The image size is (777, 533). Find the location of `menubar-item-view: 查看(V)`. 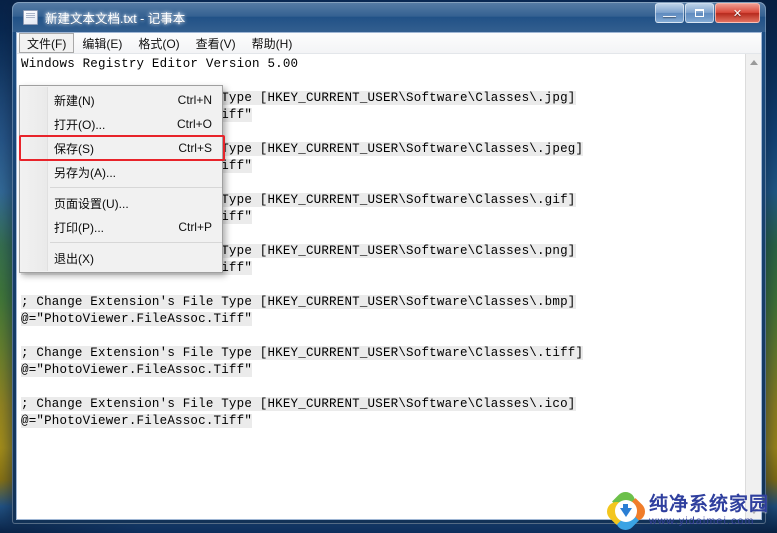

menubar-item-view: 查看(V) is located at coordinates (216, 43).